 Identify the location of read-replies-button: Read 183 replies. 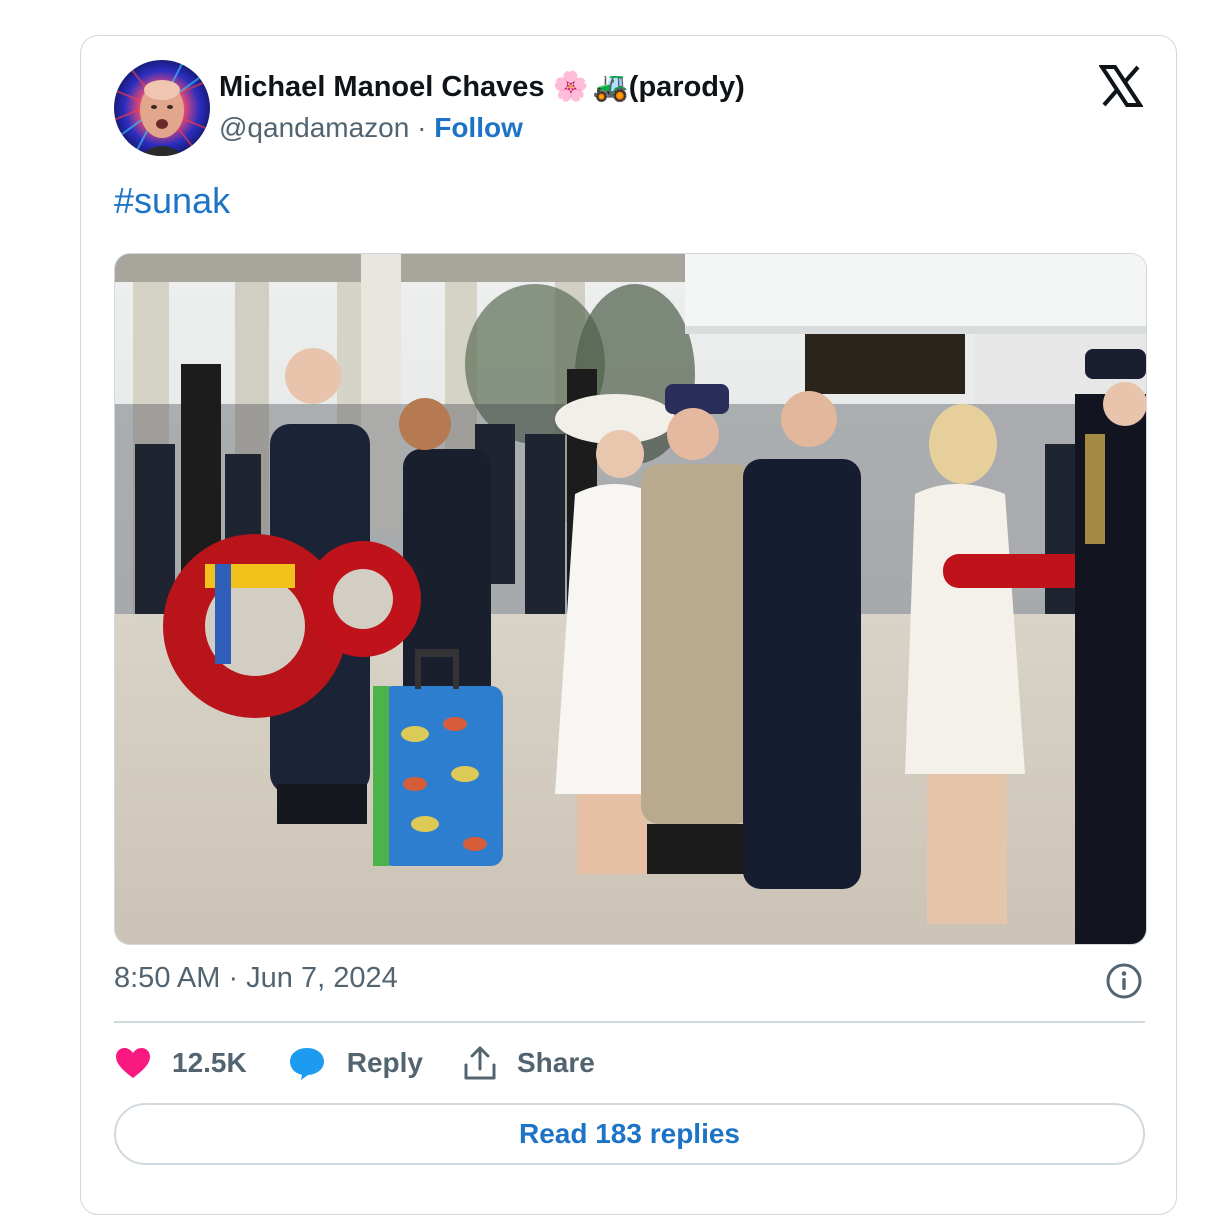
(629, 1134).